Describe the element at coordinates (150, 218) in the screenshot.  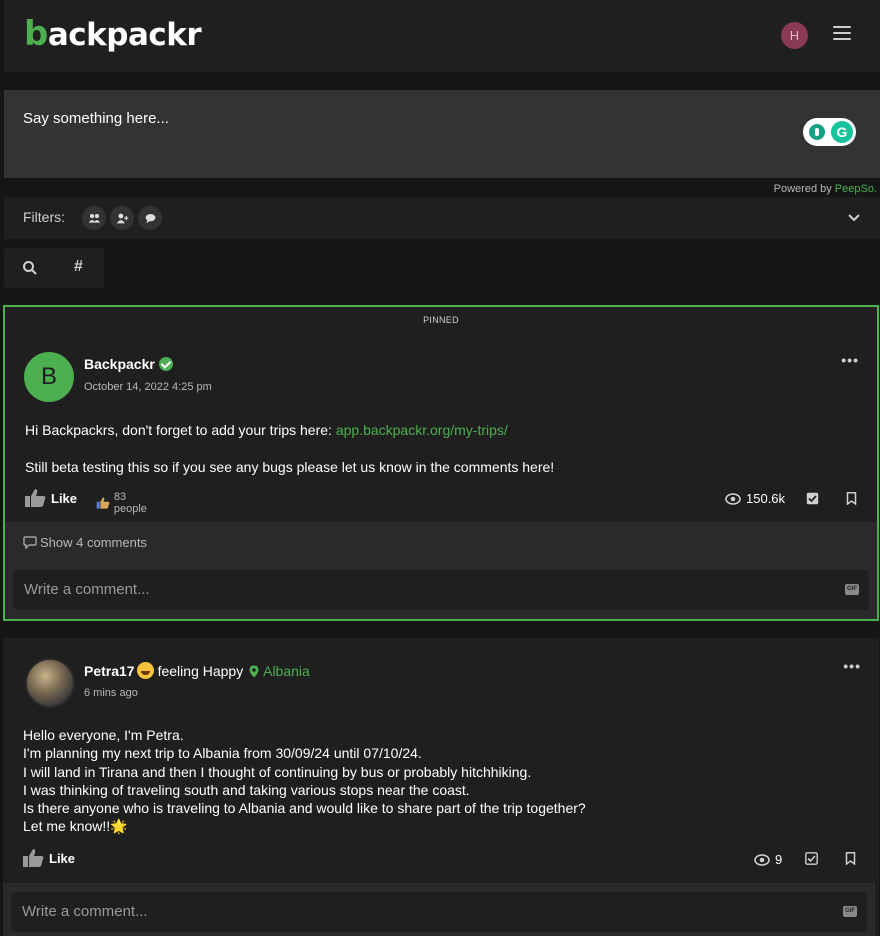
I see `filter-comments-icon` at that location.